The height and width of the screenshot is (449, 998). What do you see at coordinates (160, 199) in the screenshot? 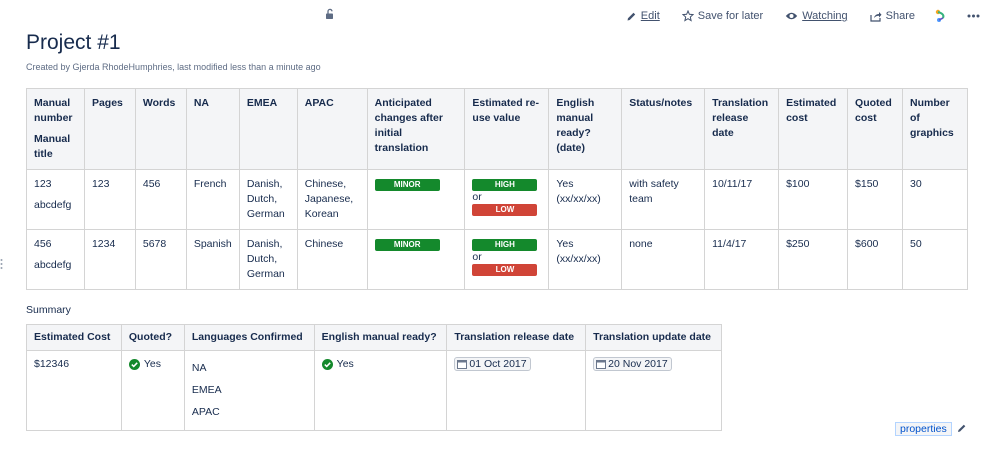
I see `cell-words: 456` at bounding box center [160, 199].